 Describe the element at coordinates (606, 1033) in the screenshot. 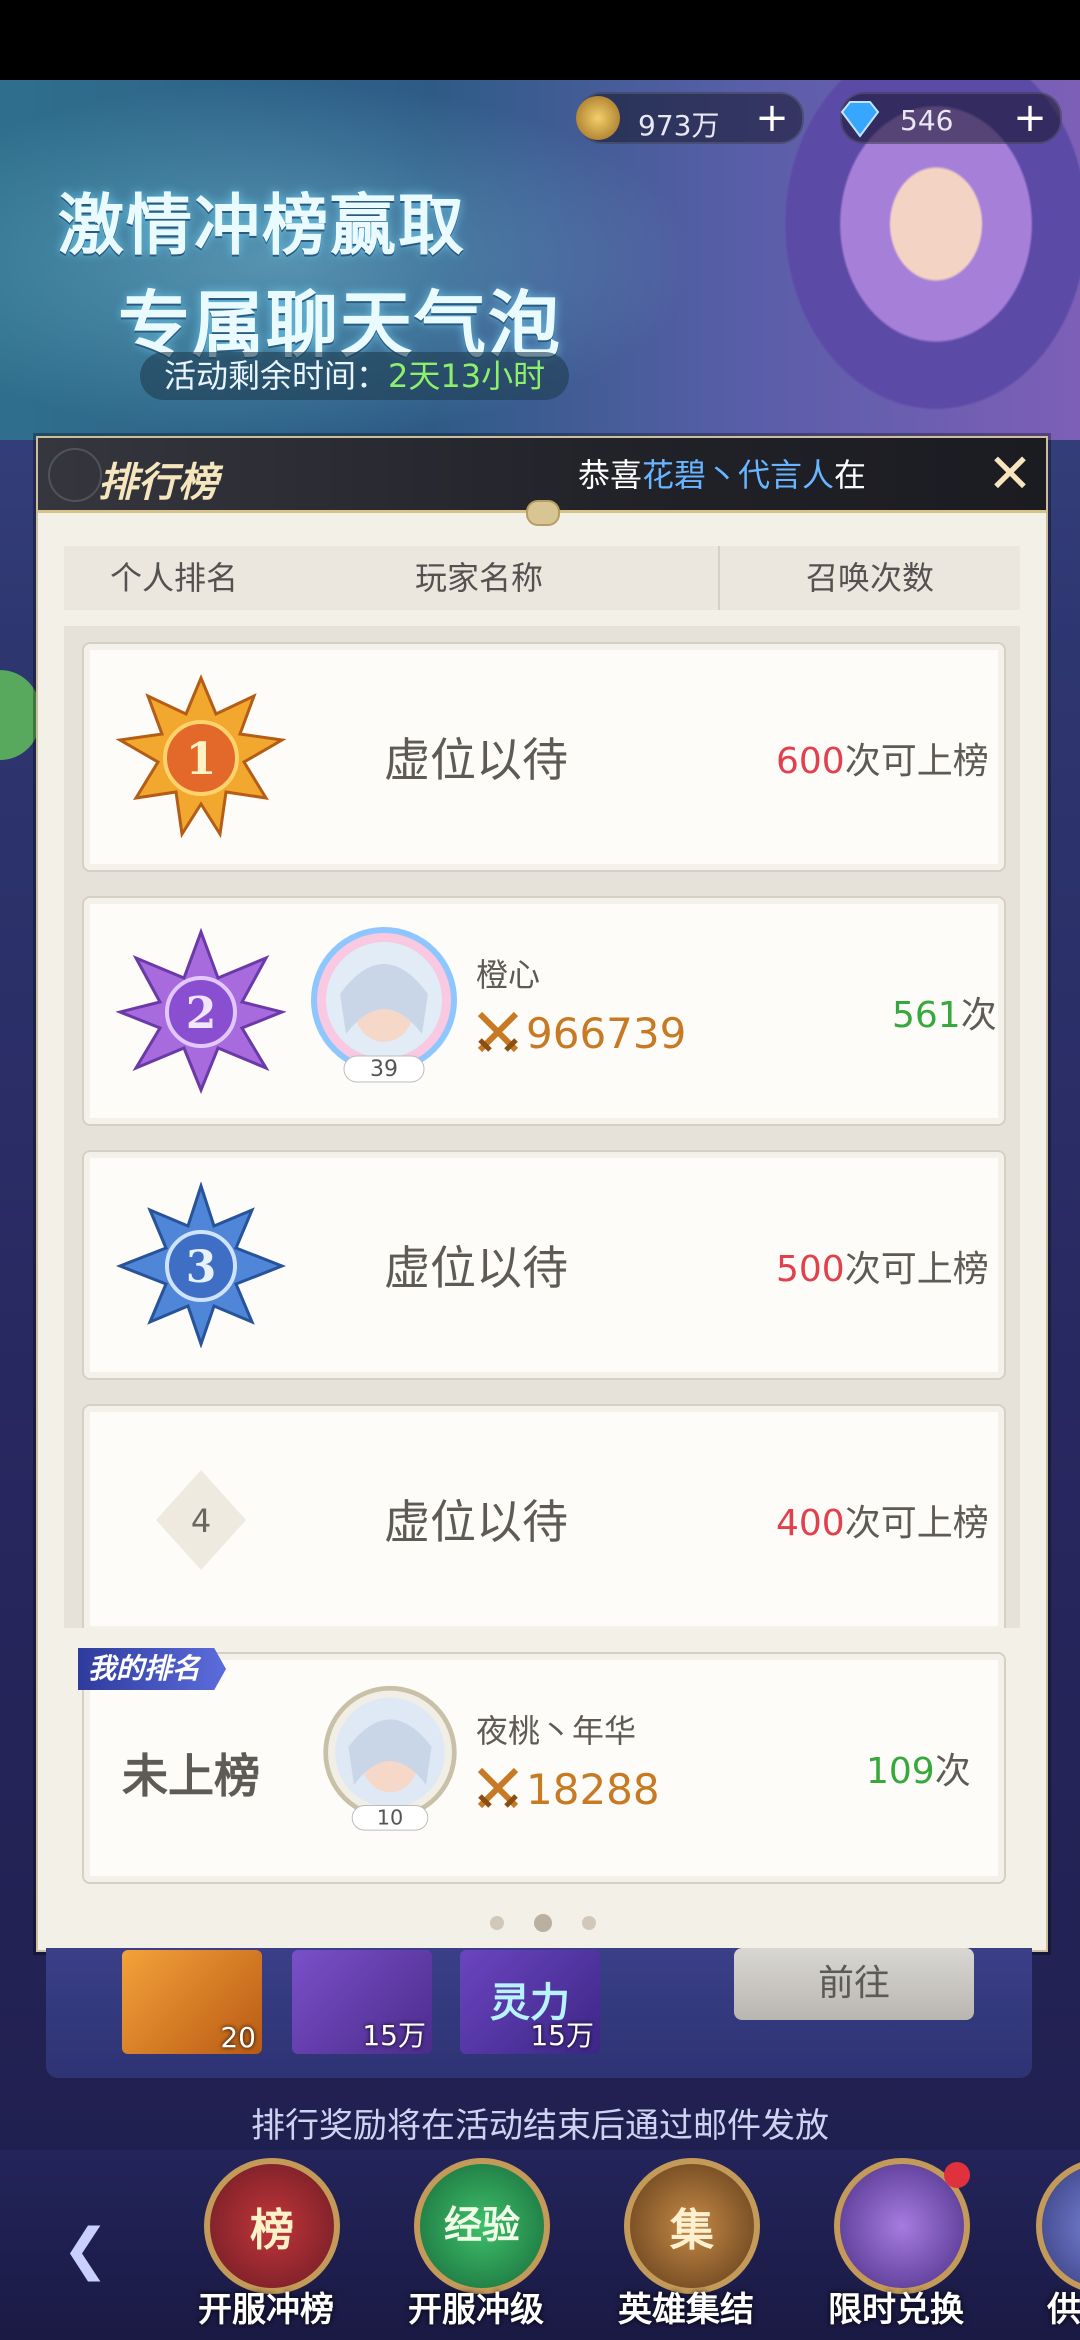

I see `power-value: 966739` at that location.